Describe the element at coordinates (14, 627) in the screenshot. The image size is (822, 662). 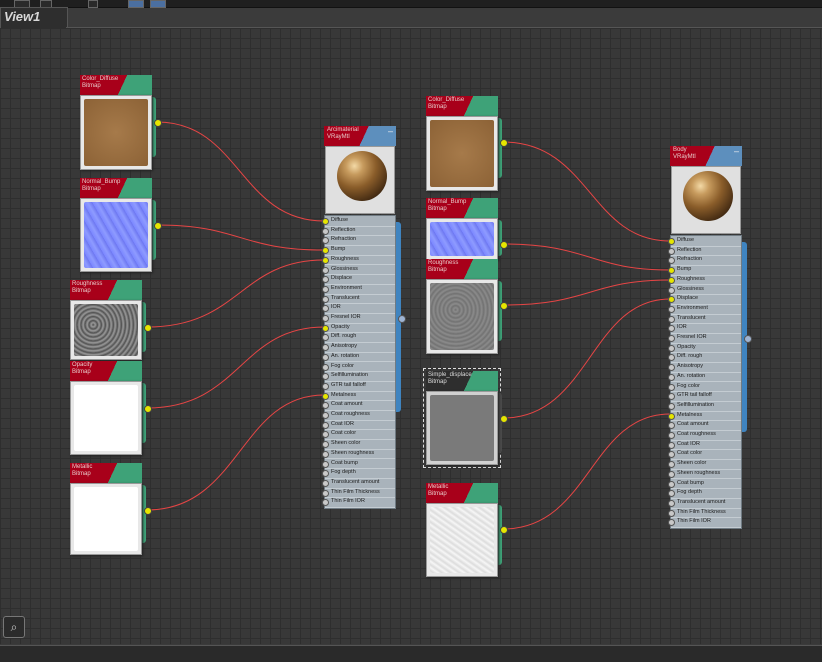
I see `binoculars-icon: ⌕` at that location.